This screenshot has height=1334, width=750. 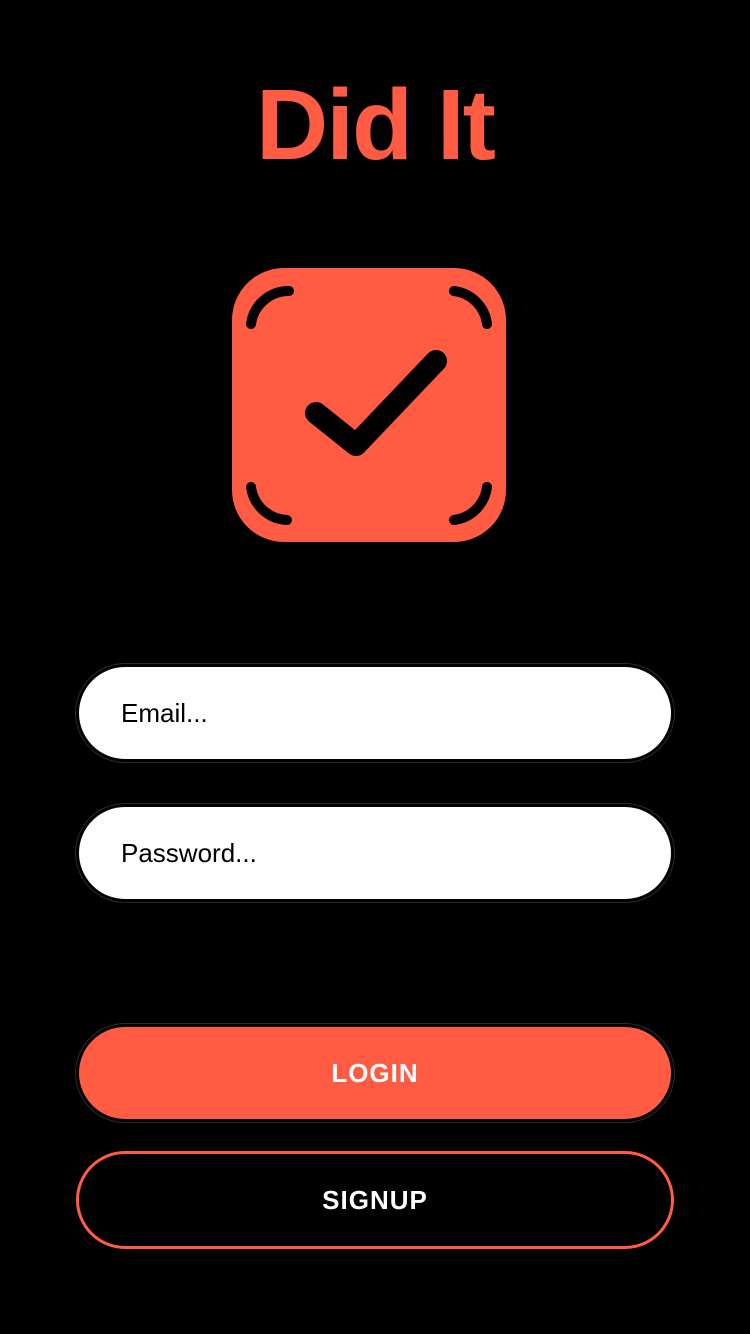 What do you see at coordinates (376, 125) in the screenshot?
I see `app-title: Did It` at bounding box center [376, 125].